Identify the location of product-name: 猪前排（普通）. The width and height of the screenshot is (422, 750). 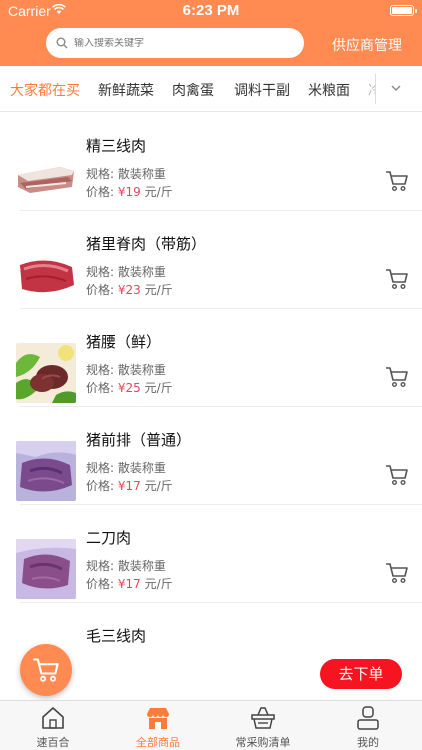
(139, 440).